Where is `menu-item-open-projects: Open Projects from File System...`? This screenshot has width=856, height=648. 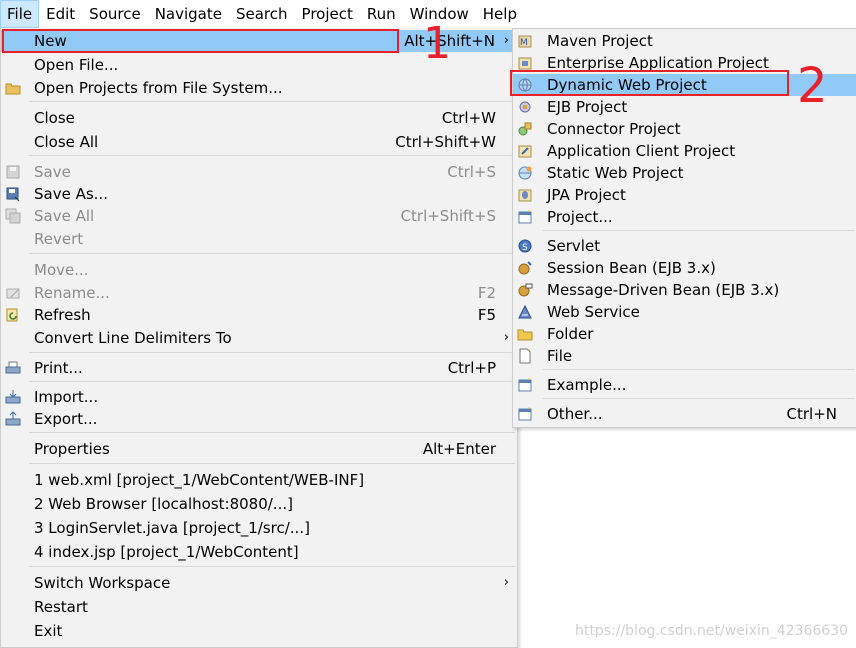 menu-item-open-projects: Open Projects from File System... is located at coordinates (259, 88).